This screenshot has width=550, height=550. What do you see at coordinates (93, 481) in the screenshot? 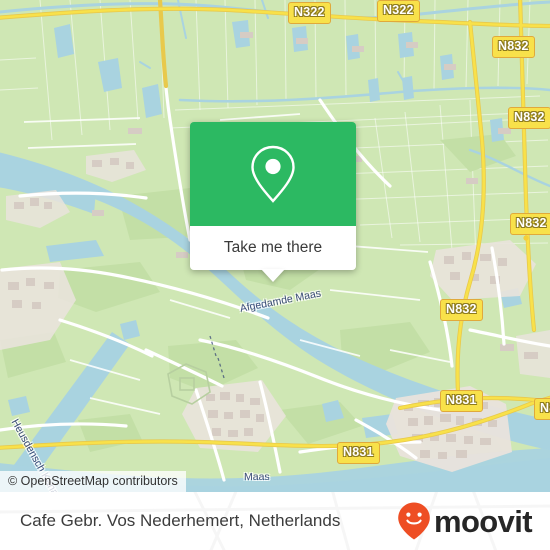
I see `osm-attribution: © OpenStreetMap contributors` at bounding box center [93, 481].